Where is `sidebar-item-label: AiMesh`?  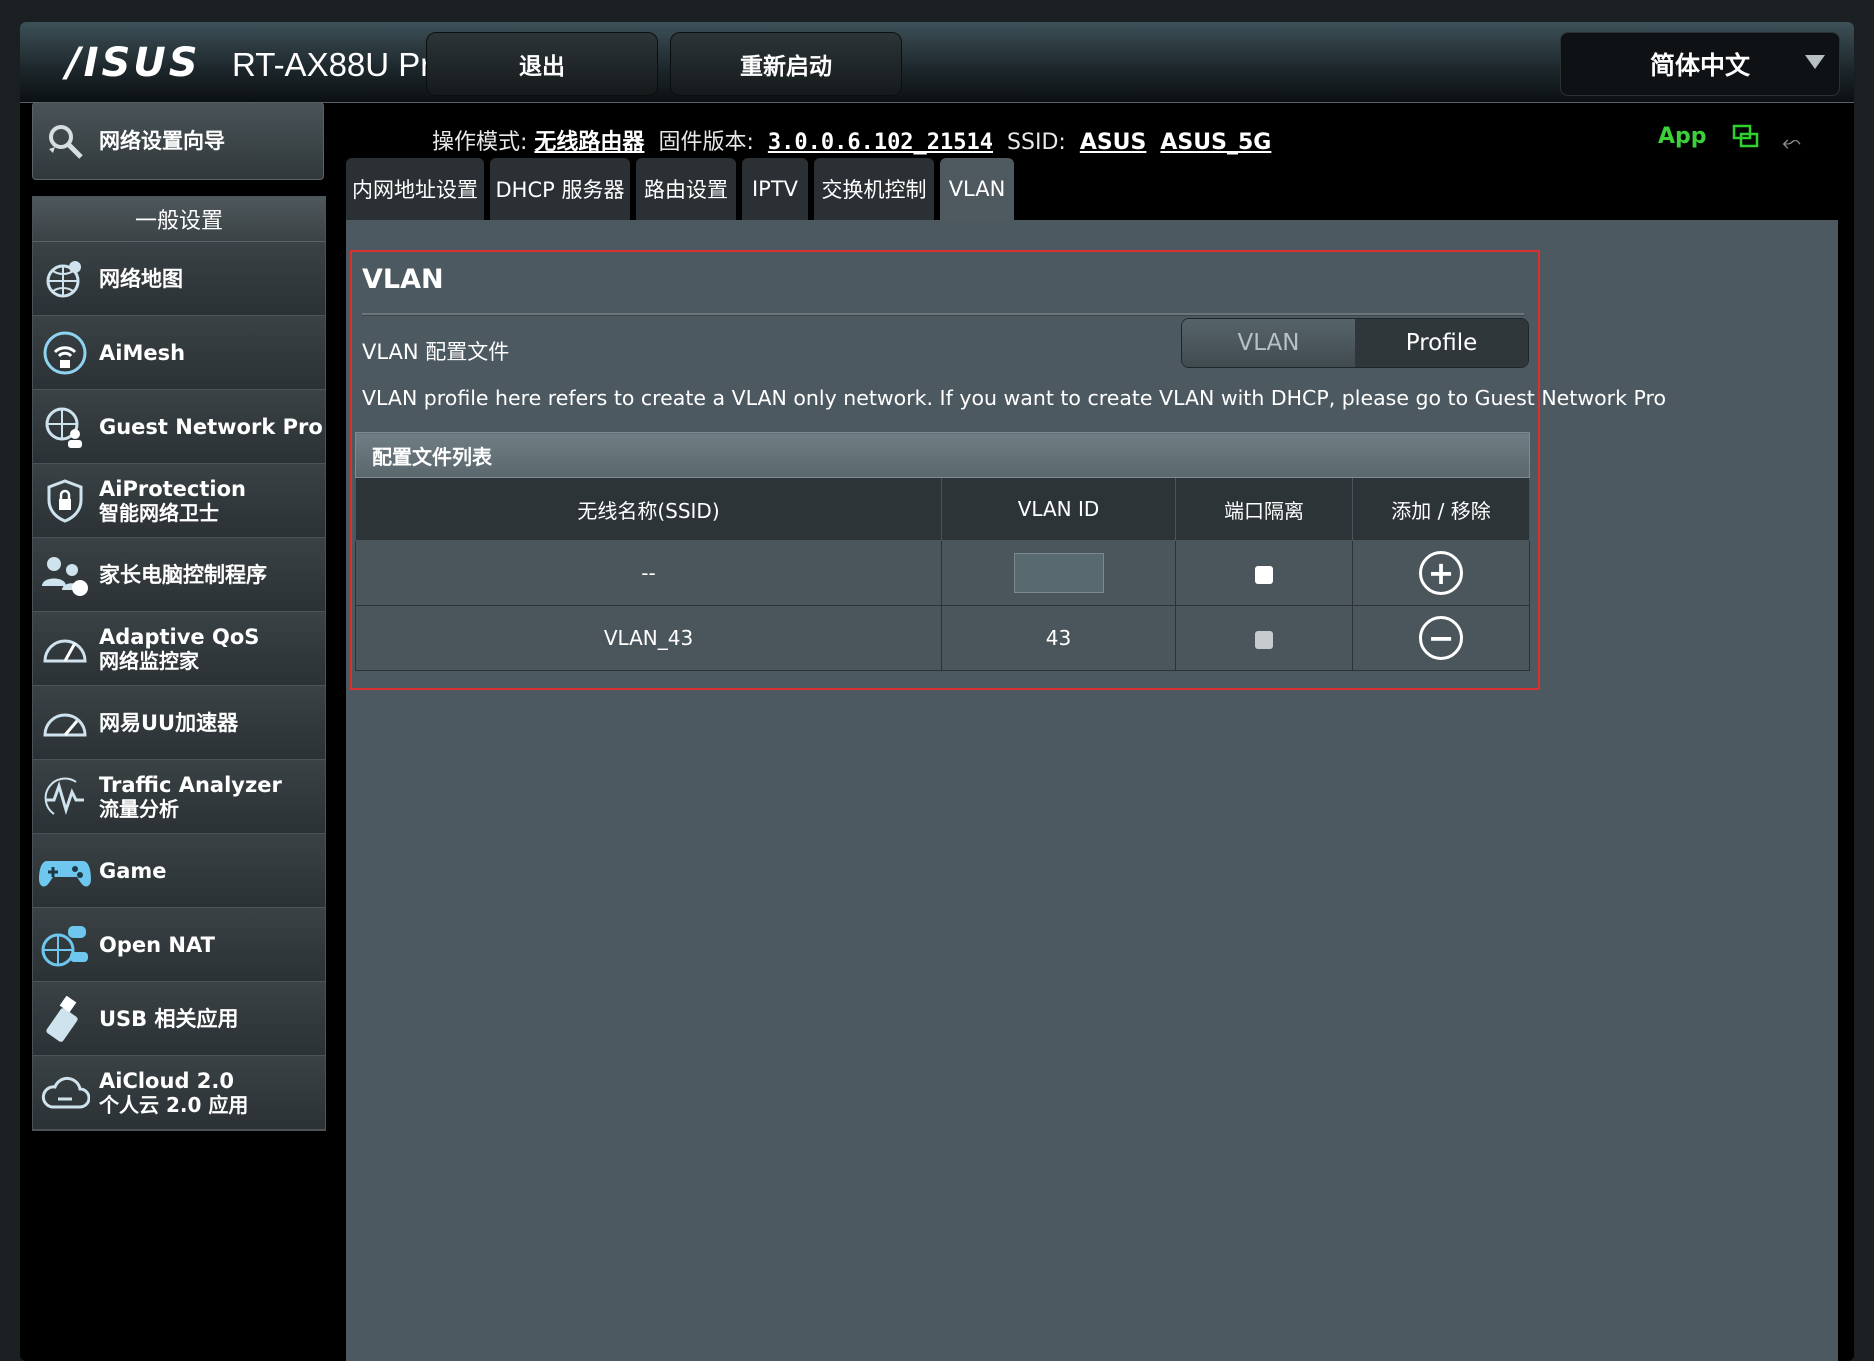
sidebar-item-label: AiMesh is located at coordinates (142, 352).